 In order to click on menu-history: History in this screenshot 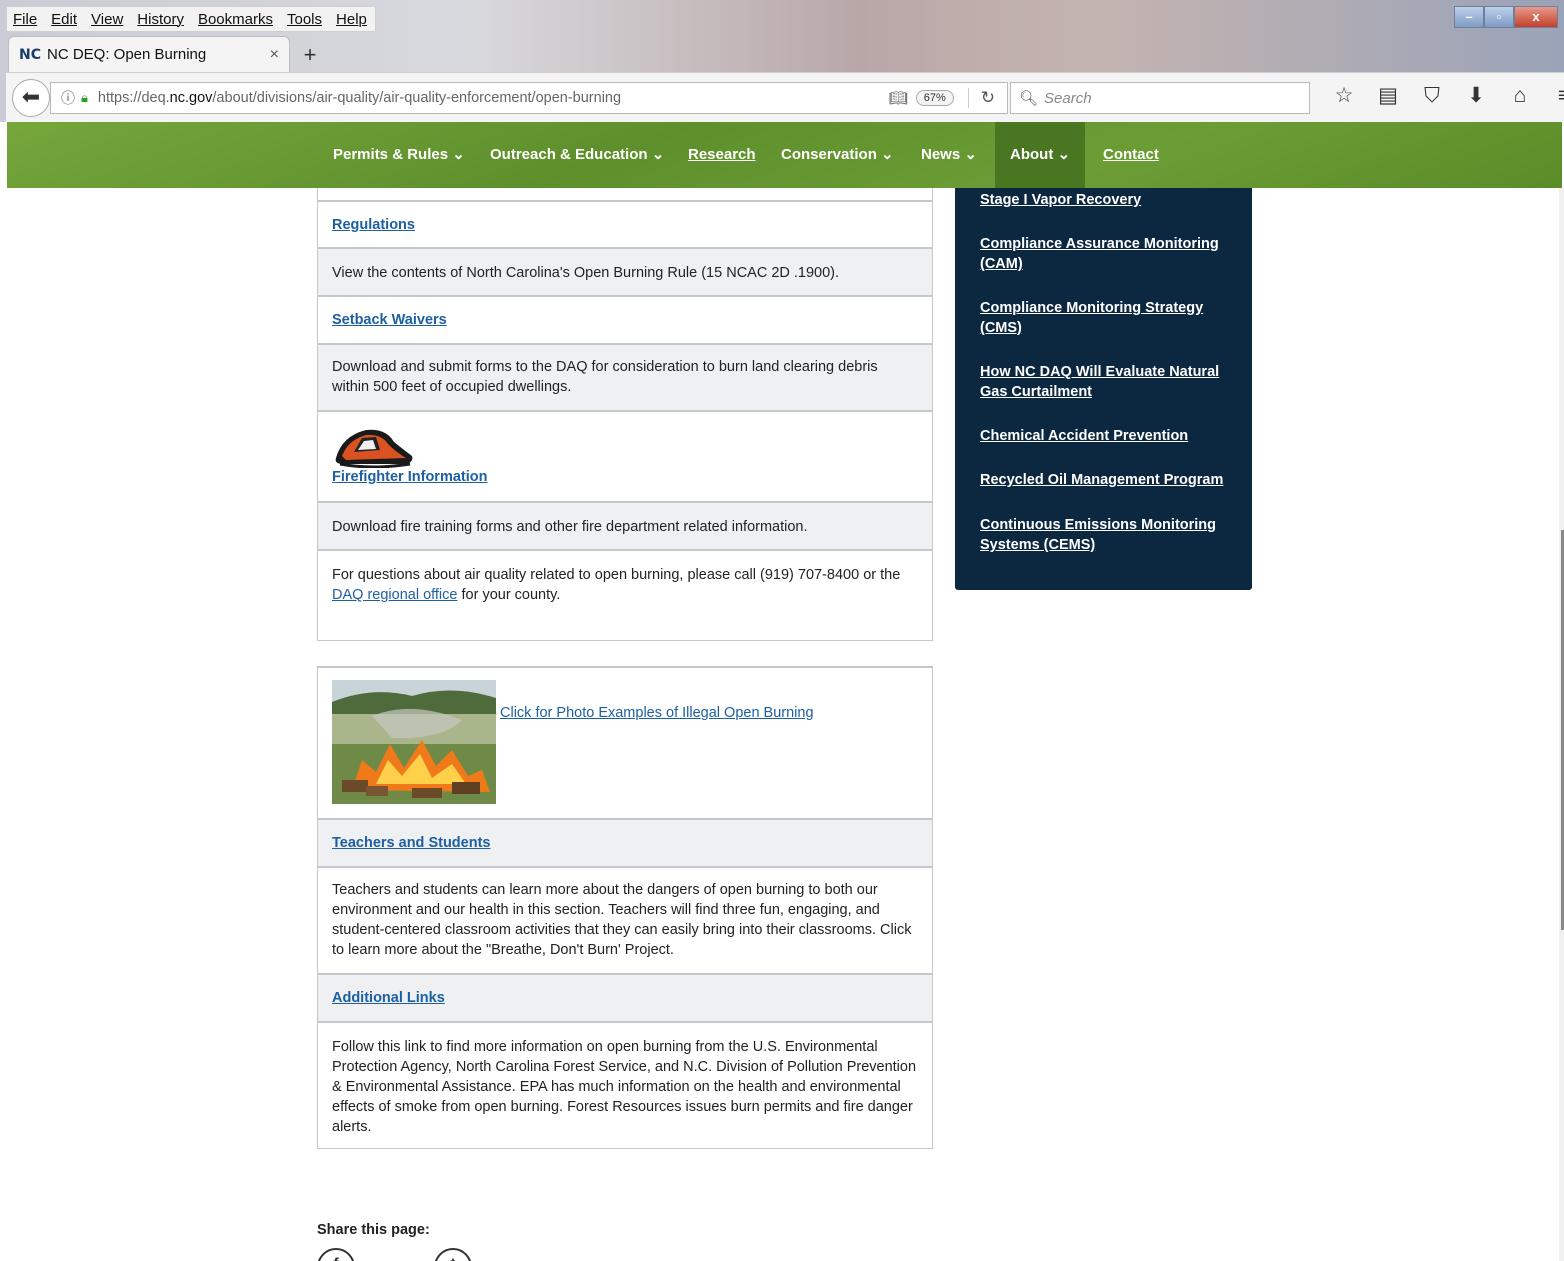, I will do `click(160, 19)`.